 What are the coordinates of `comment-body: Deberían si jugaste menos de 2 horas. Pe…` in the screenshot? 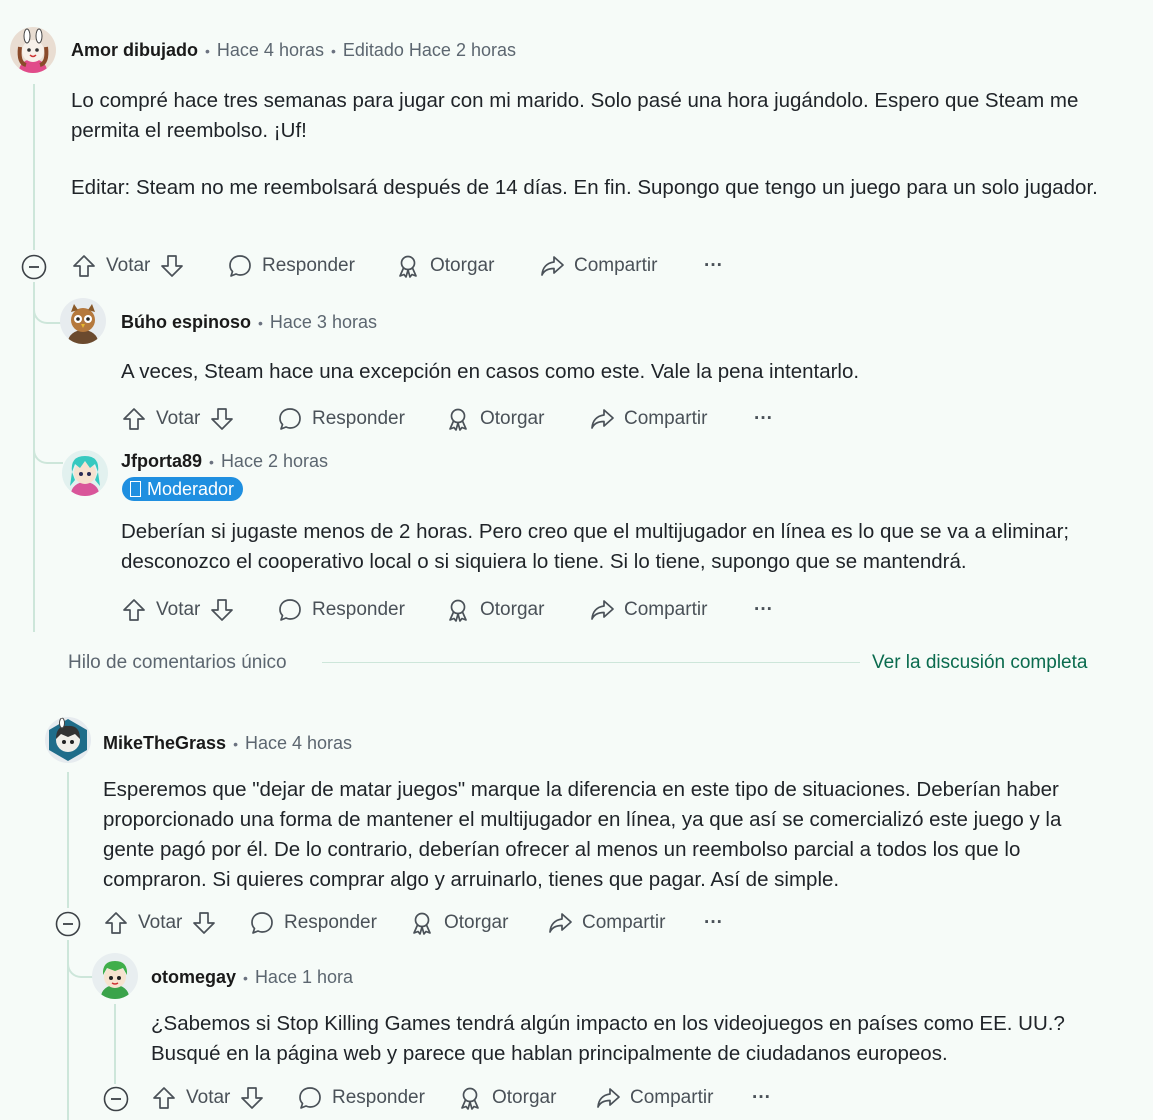 It's located at (633, 547).